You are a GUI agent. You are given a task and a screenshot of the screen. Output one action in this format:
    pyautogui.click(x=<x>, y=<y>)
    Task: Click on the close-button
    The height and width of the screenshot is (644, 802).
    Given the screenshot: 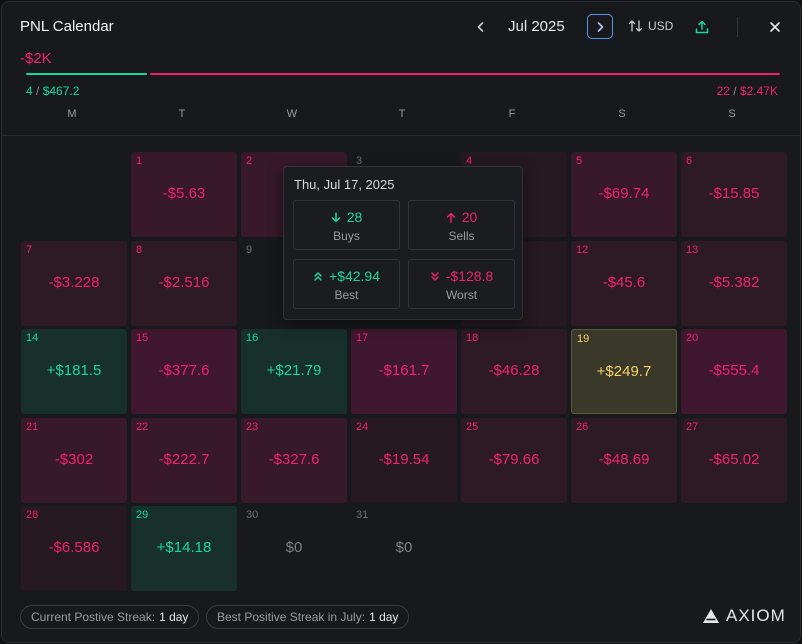 What is the action you would take?
    pyautogui.click(x=775, y=27)
    